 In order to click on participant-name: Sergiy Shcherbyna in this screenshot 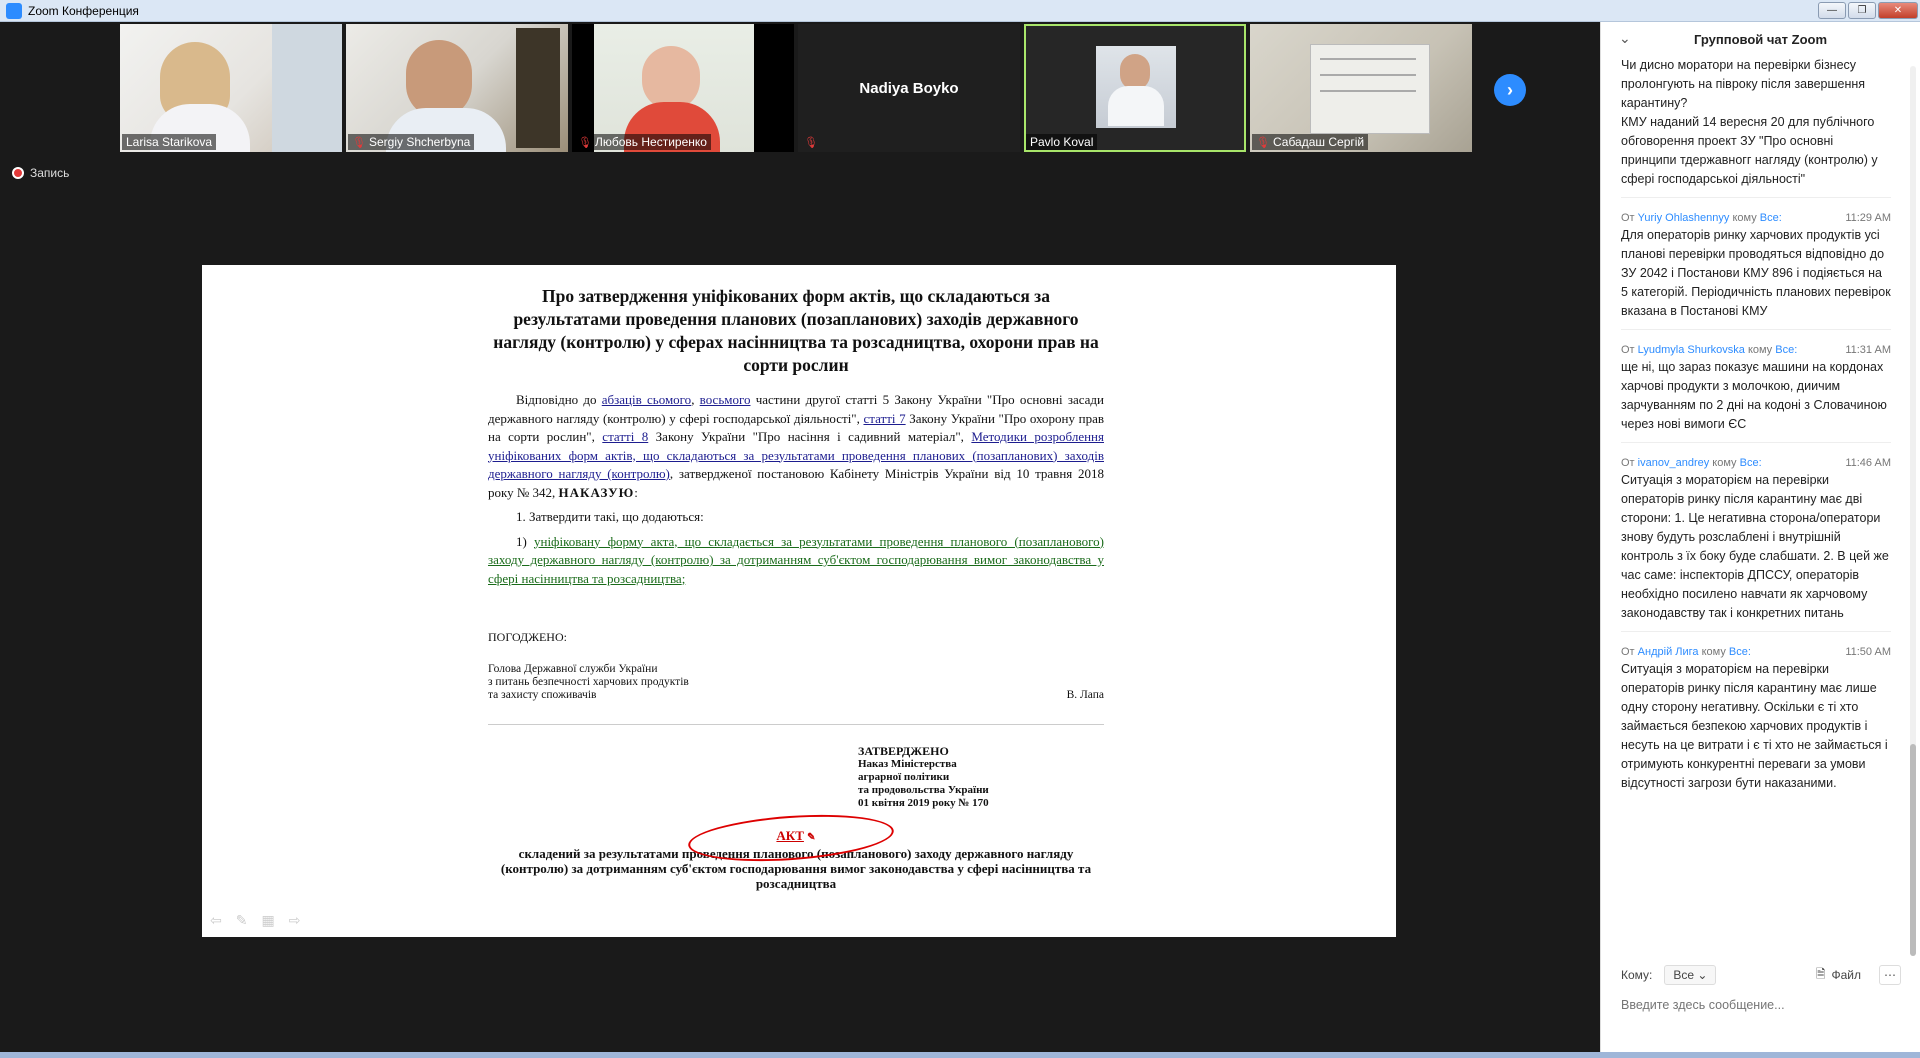, I will do `click(419, 142)`.